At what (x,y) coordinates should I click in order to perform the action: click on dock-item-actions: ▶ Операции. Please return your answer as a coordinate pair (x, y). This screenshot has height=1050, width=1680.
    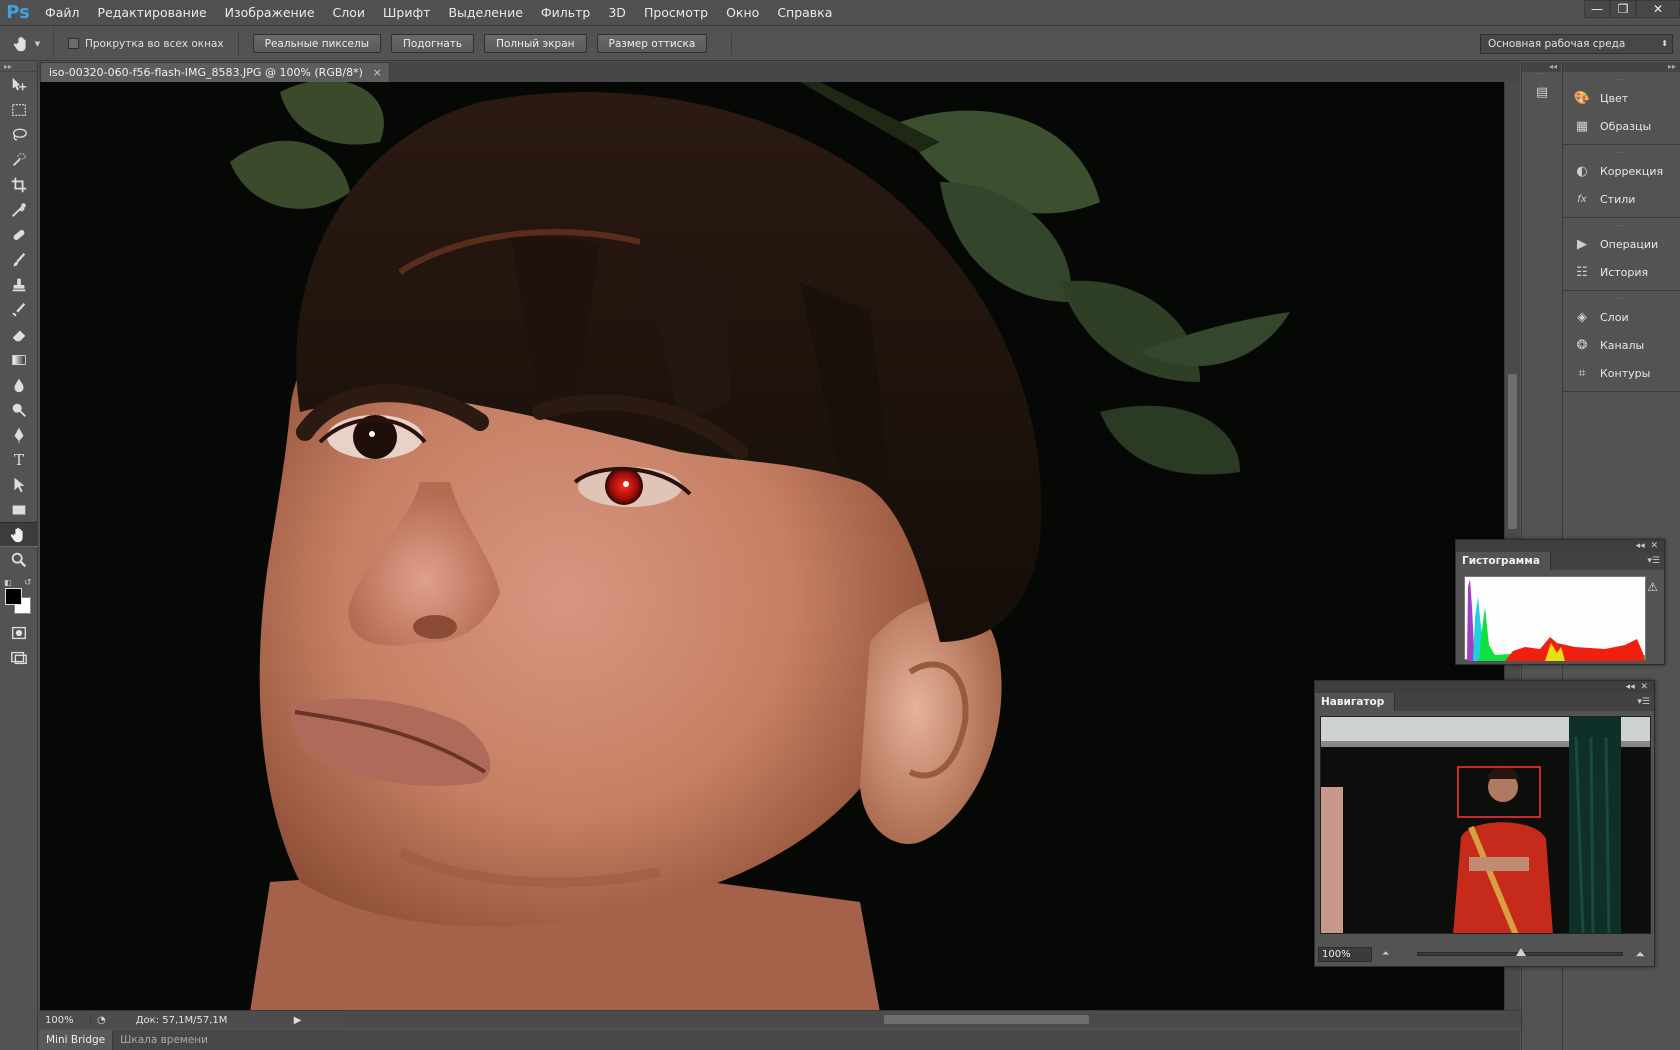
    Looking at the image, I should click on (1621, 244).